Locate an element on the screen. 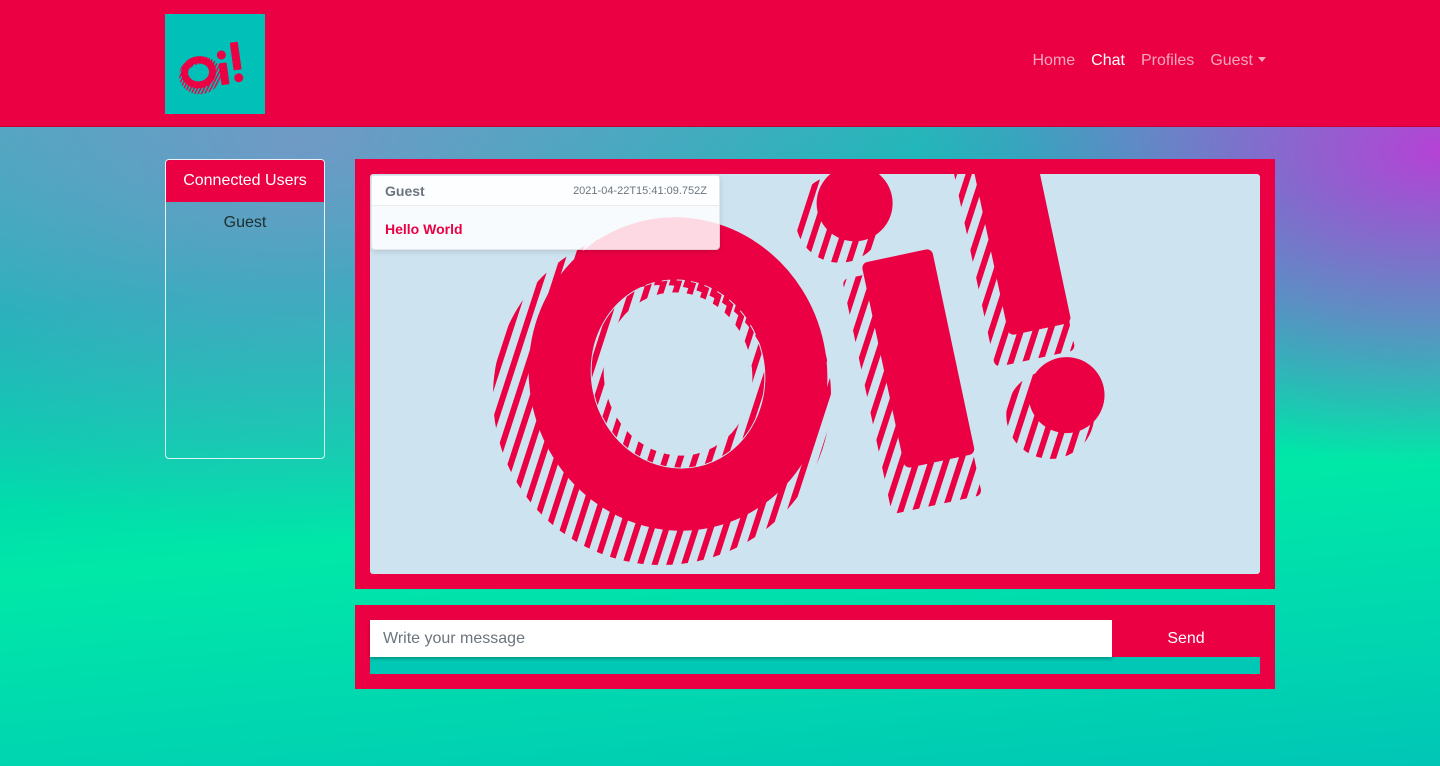 The height and width of the screenshot is (766, 1440). main-nav: Home Chat Profiles Guest is located at coordinates (1149, 61).